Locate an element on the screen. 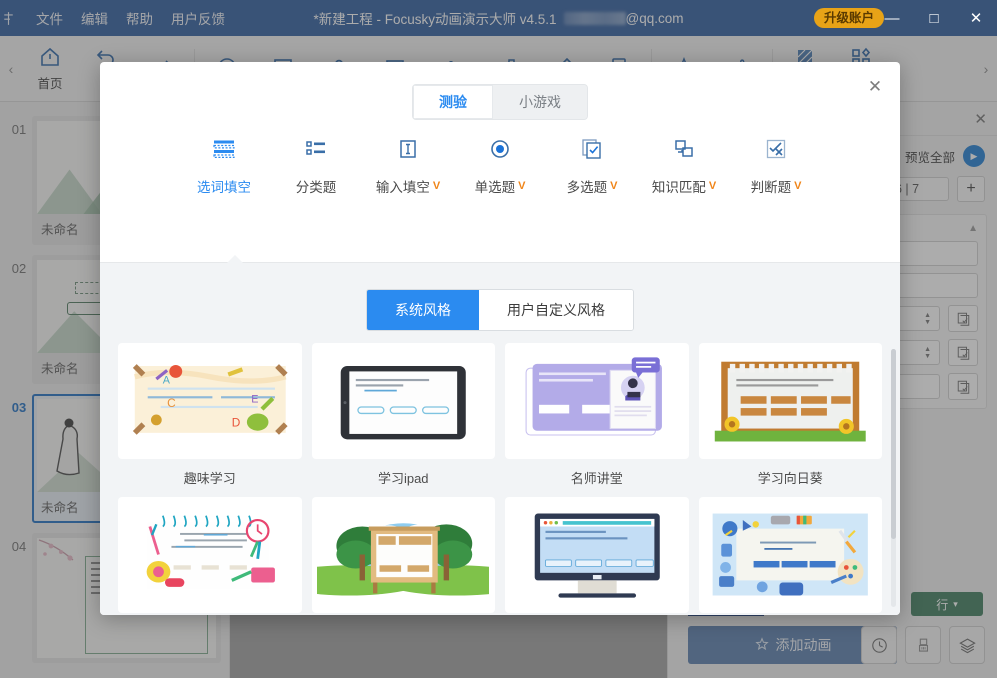  question-type-word-fill: 选词填空 is located at coordinates (224, 166).